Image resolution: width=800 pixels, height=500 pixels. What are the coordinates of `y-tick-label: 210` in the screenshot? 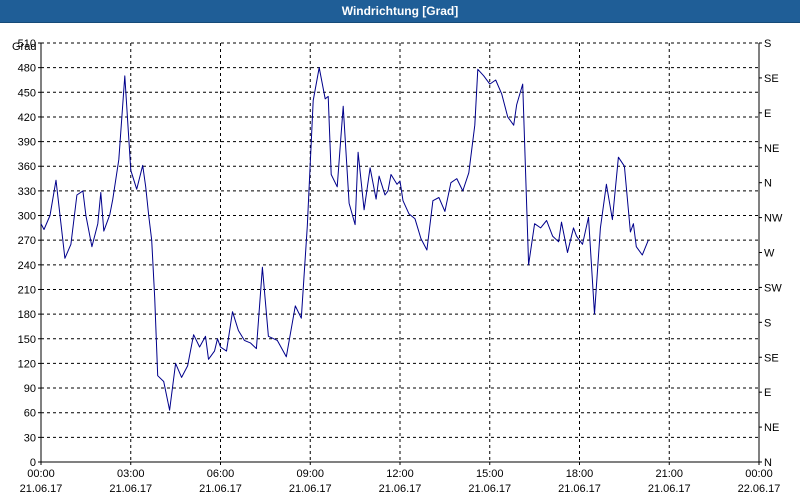 It's located at (27, 290).